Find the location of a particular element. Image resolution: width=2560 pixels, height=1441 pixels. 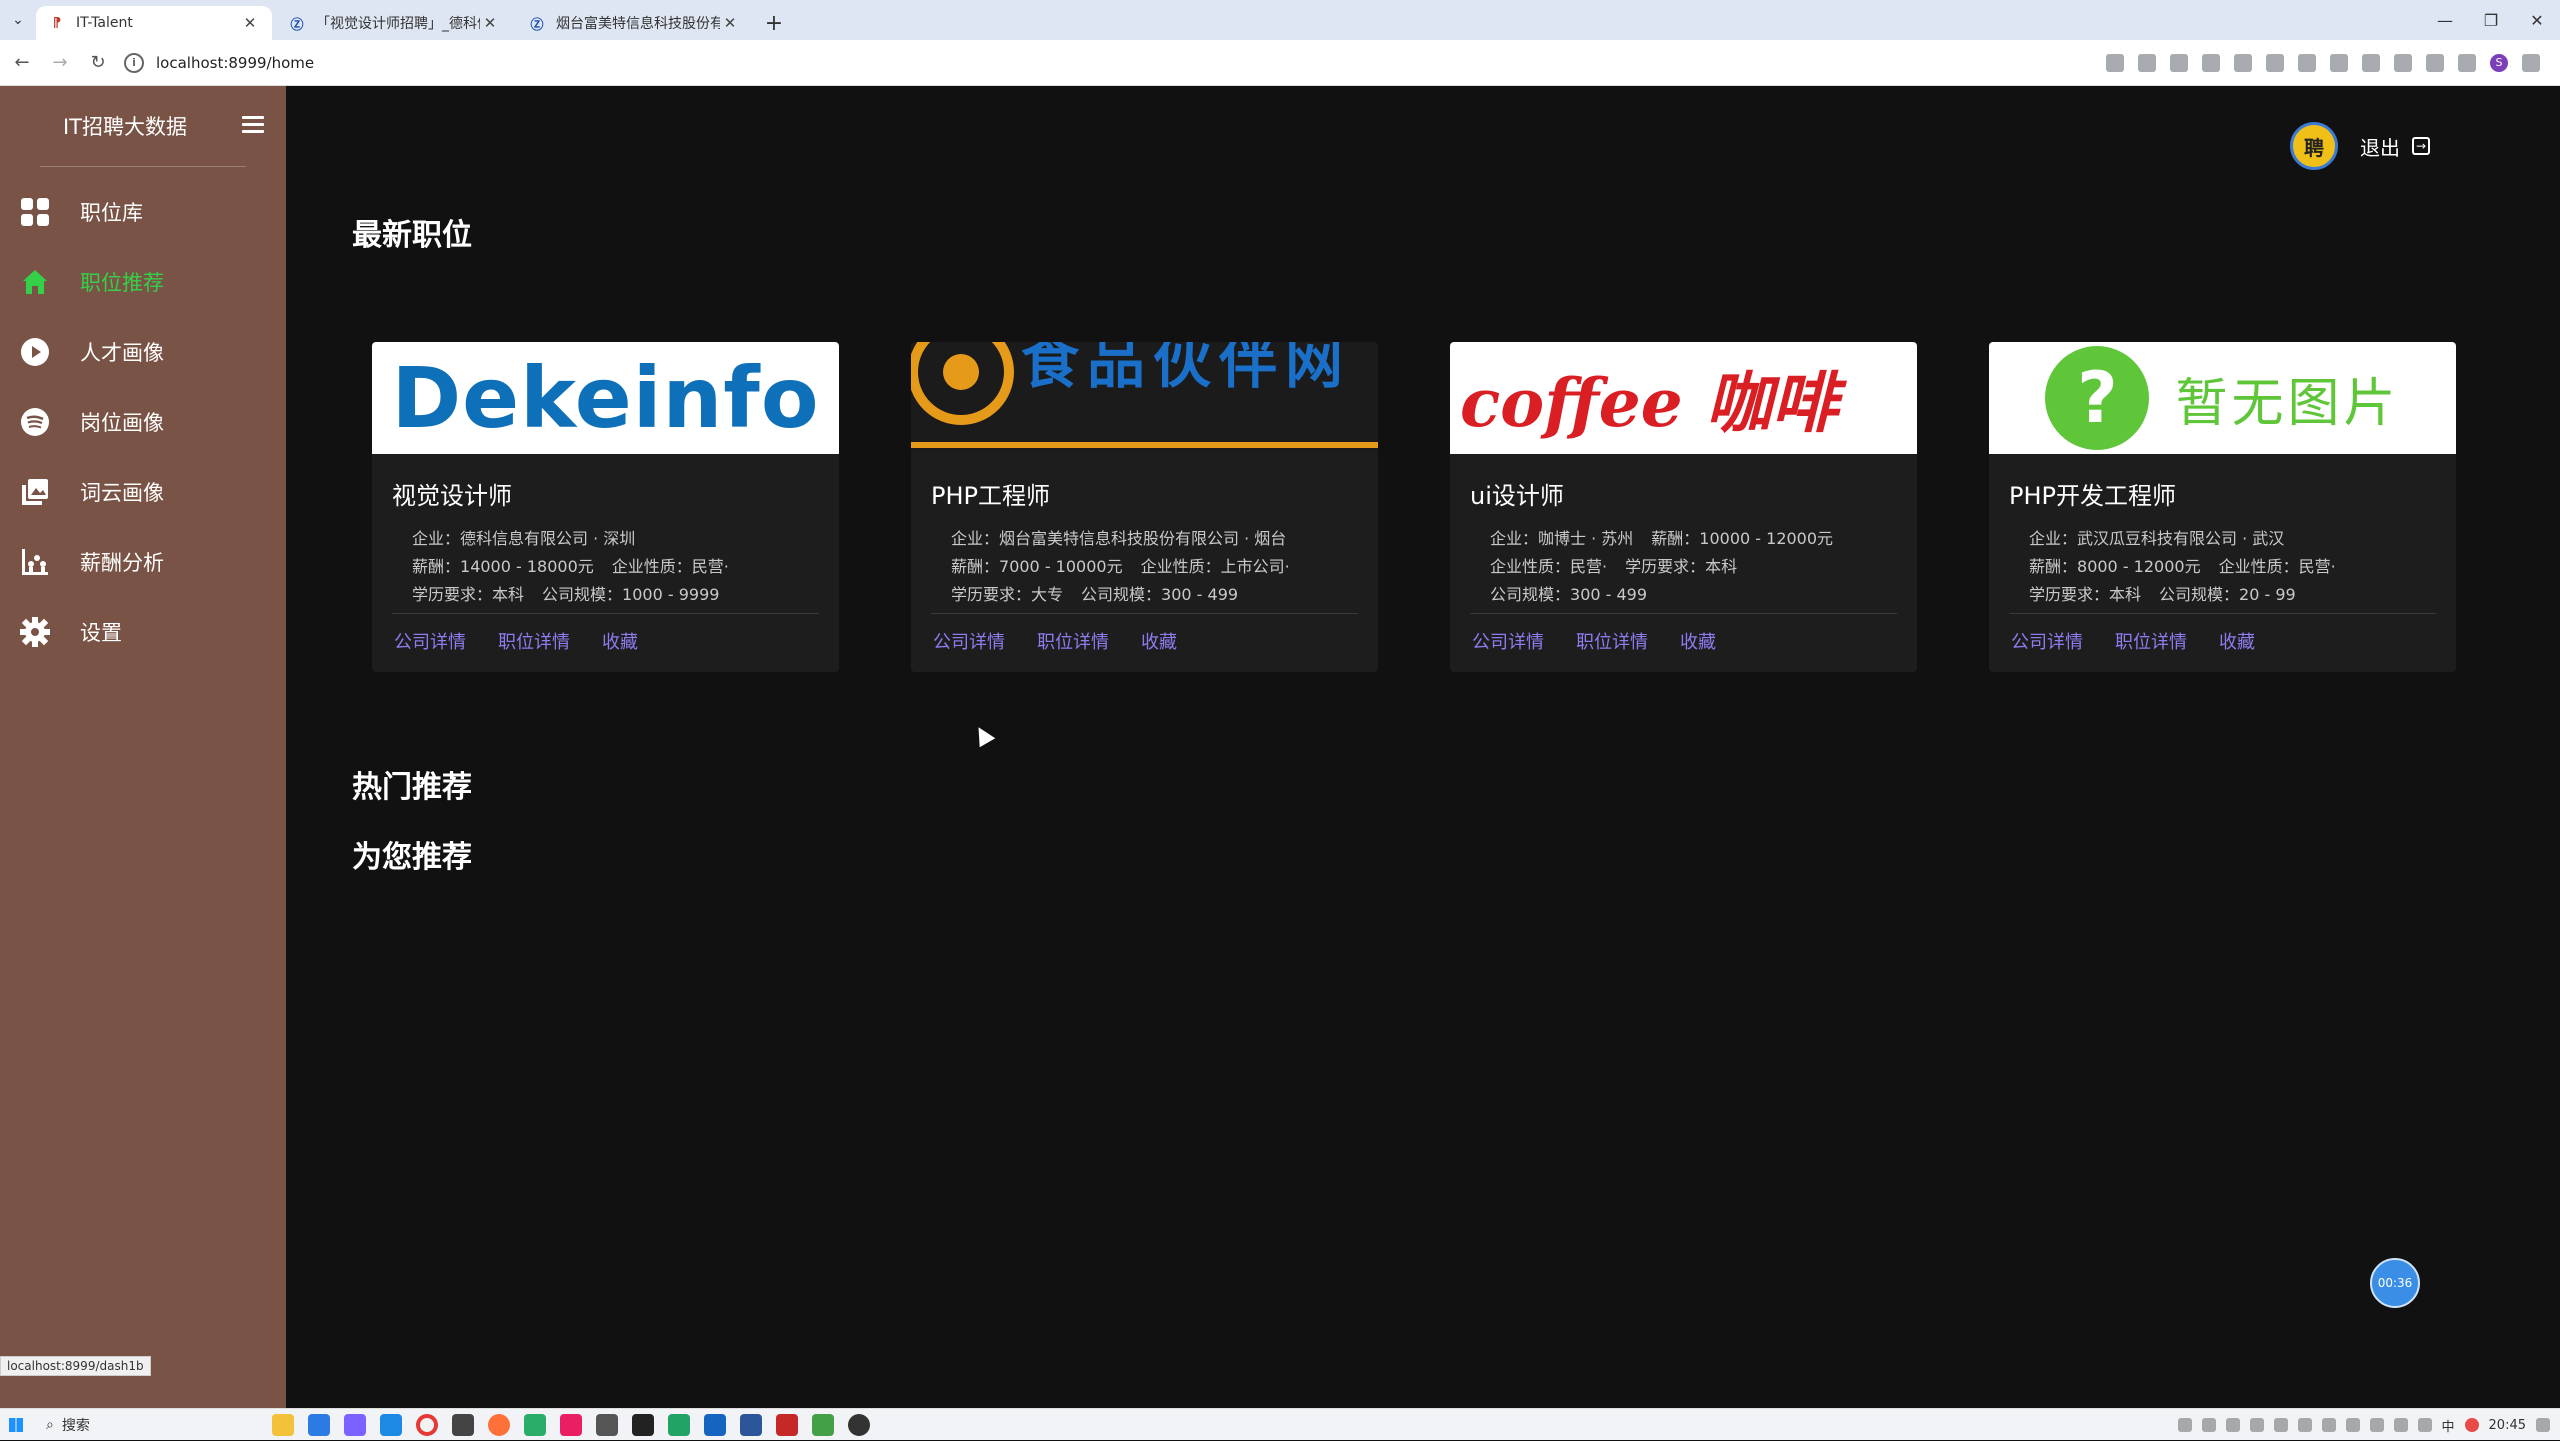

side-panel-icon is located at coordinates (2467, 63).